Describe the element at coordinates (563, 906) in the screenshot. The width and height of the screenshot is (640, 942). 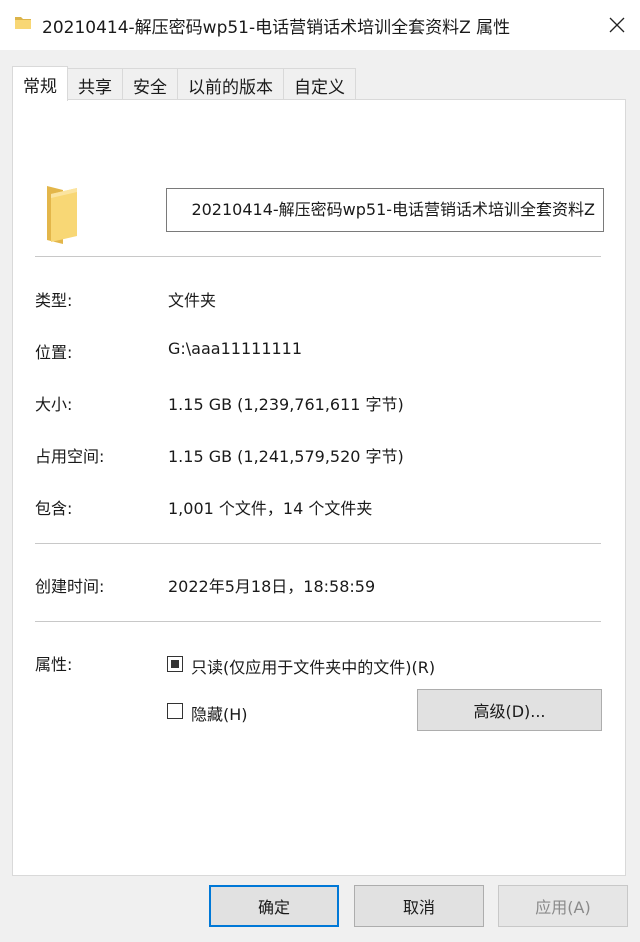
I see `apply-button: 应用(A)` at that location.